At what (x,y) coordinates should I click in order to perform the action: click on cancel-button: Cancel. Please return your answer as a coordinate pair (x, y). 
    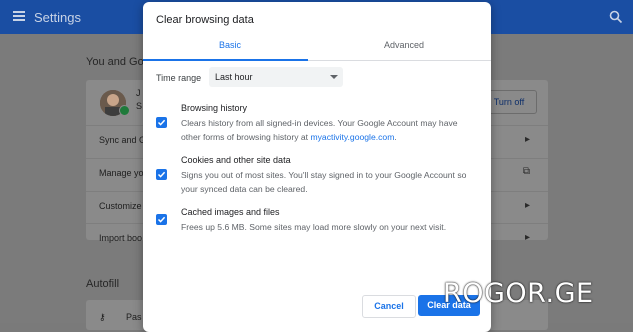
    Looking at the image, I should click on (389, 306).